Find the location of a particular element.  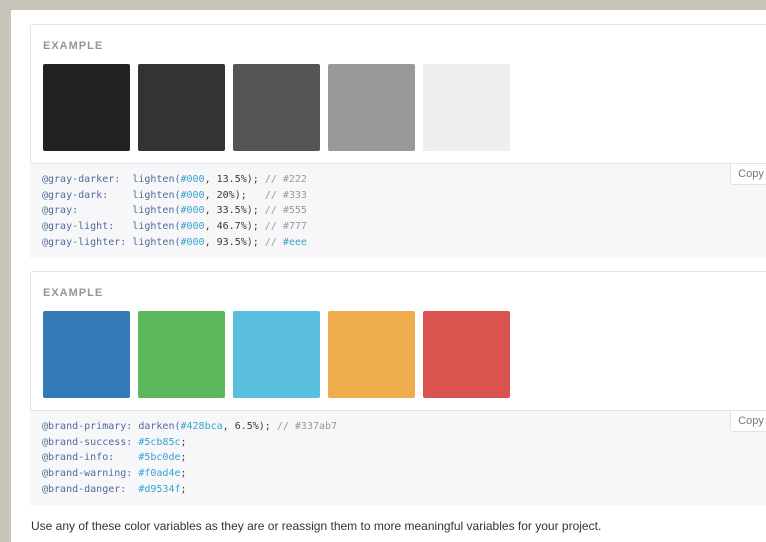

code-comment: // #337ab7 is located at coordinates (307, 426).